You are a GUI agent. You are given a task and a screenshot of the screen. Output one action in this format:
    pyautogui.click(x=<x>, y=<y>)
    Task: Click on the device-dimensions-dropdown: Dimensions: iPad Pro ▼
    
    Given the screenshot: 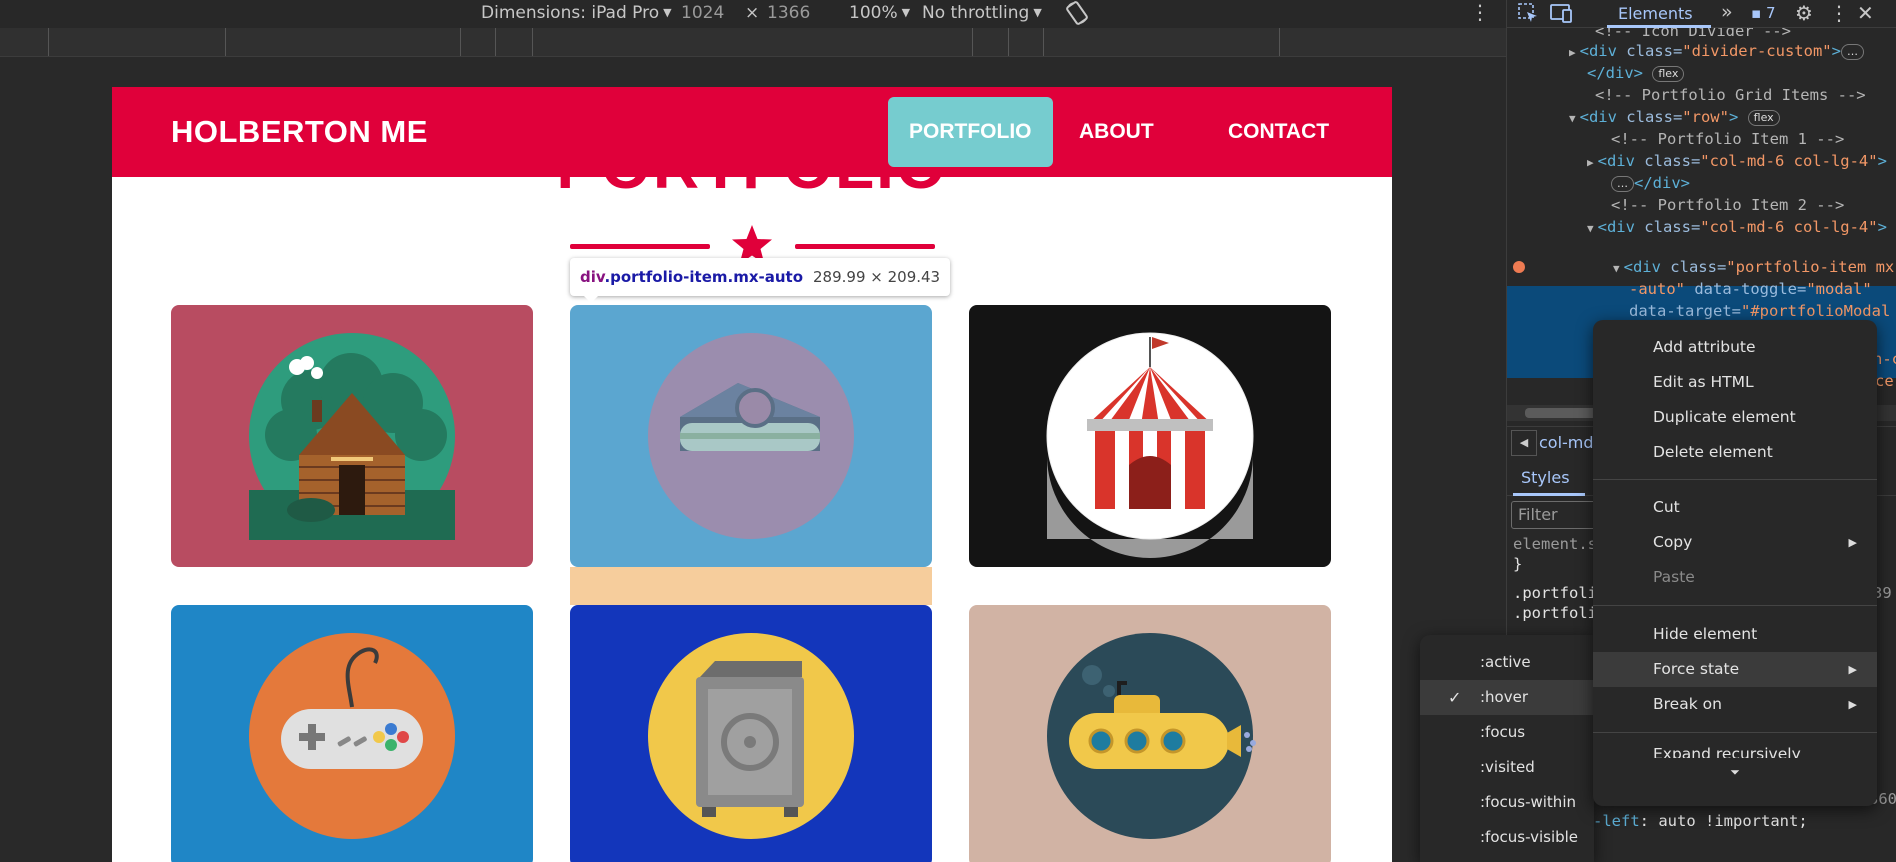 What is the action you would take?
    pyautogui.click(x=576, y=13)
    